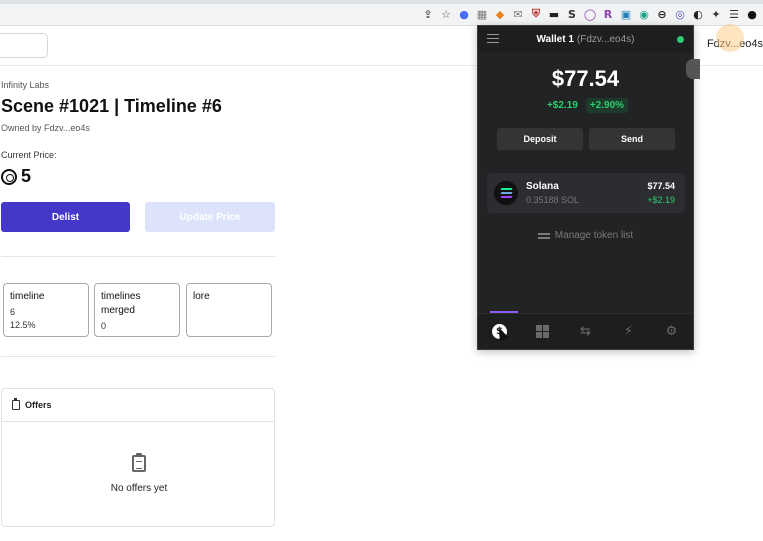 This screenshot has width=763, height=541. Describe the element at coordinates (698, 14) in the screenshot. I see `extension-half-icon: ◐` at that location.